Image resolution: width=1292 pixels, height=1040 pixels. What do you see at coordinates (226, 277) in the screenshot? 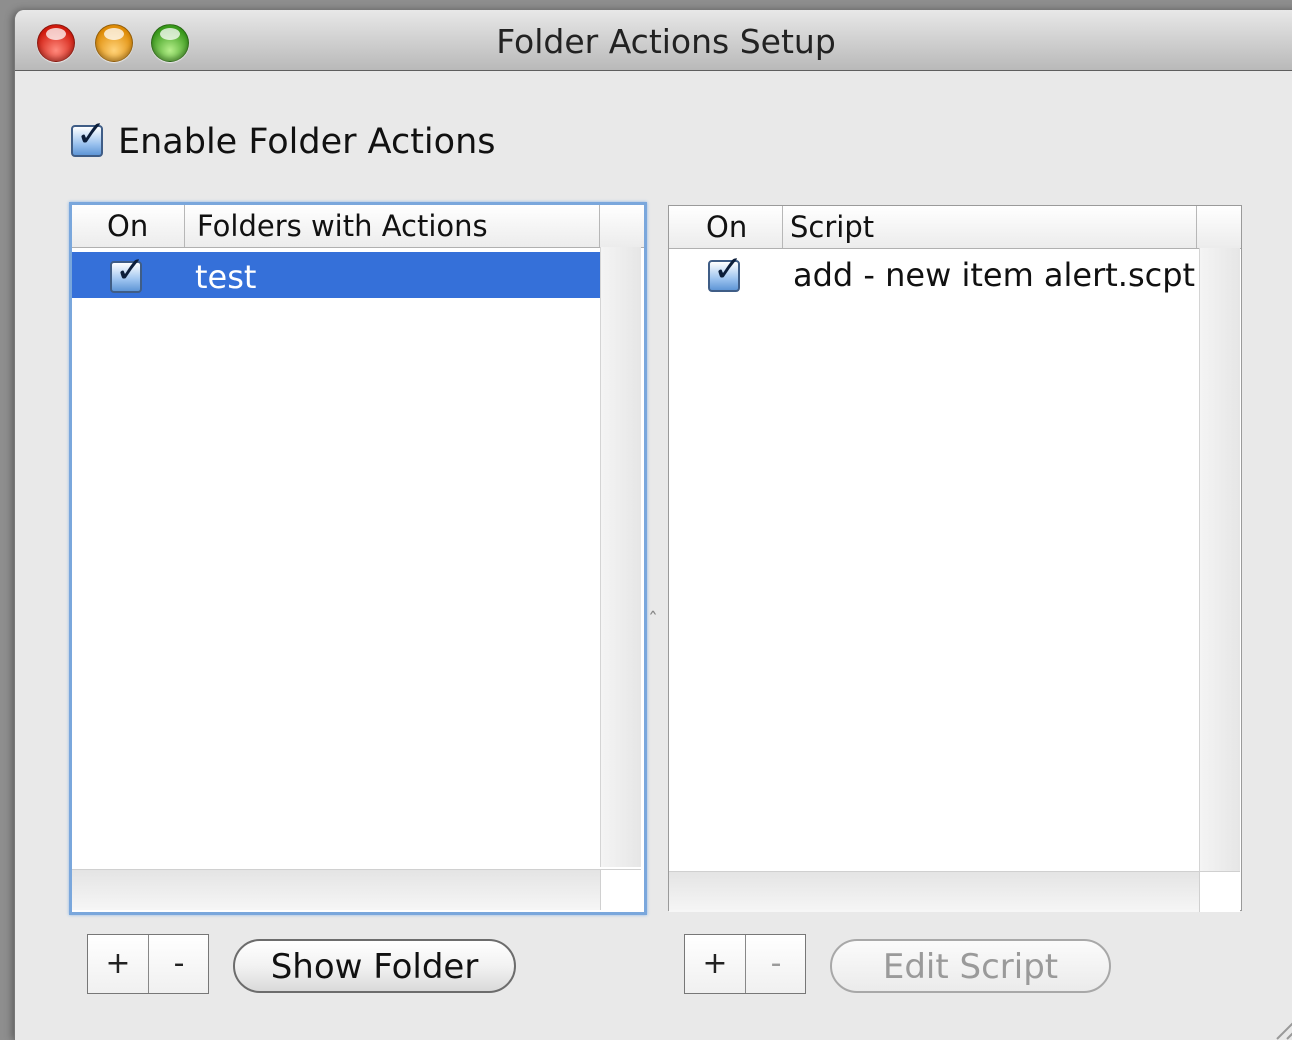
I see `folder-name: test` at bounding box center [226, 277].